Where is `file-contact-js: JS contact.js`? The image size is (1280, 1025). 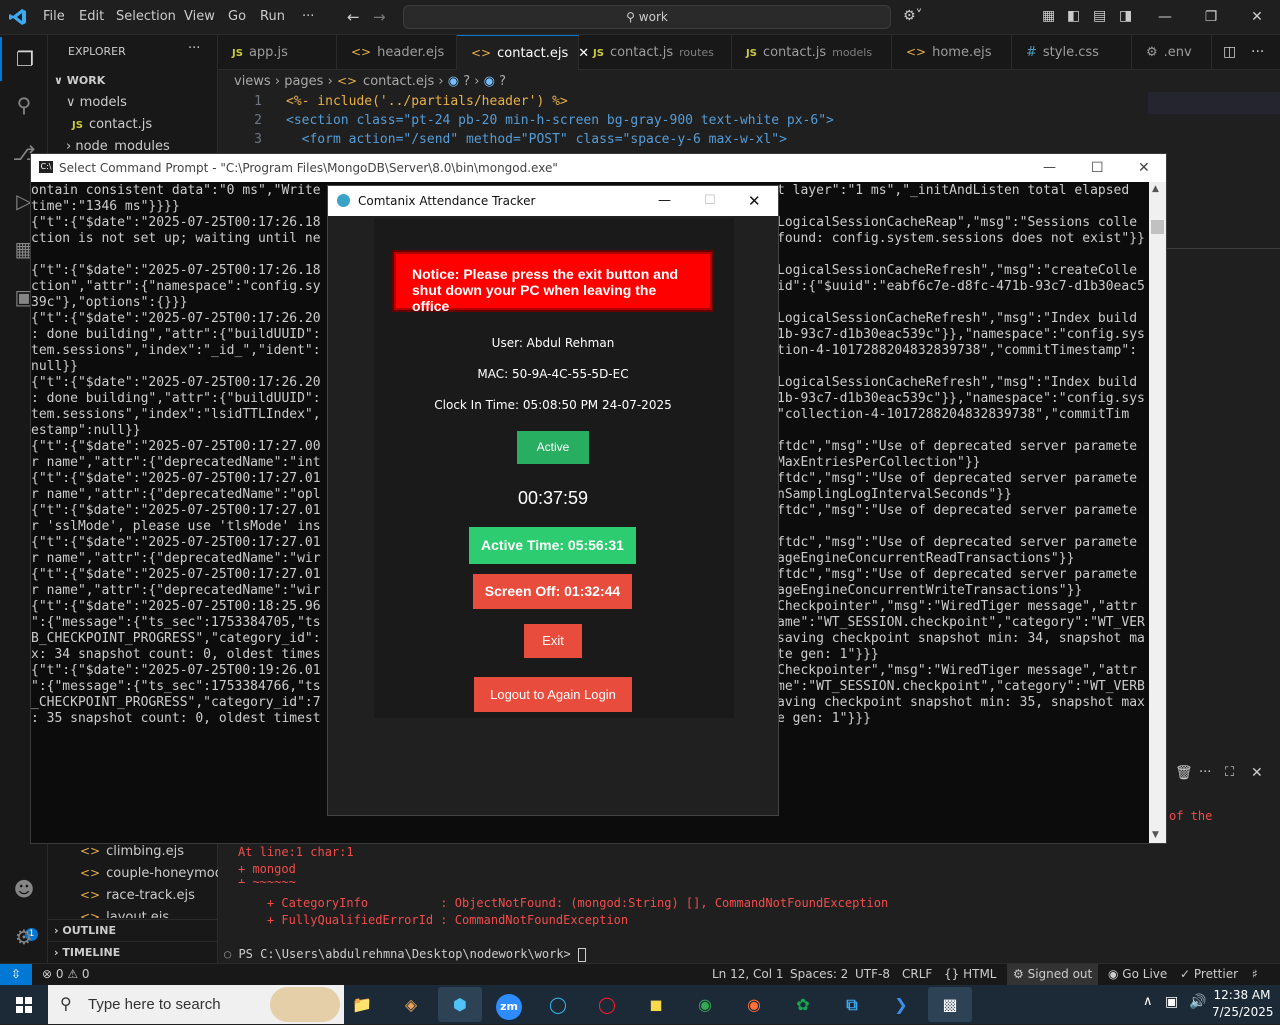
file-contact-js: JS contact.js is located at coordinates (133, 125).